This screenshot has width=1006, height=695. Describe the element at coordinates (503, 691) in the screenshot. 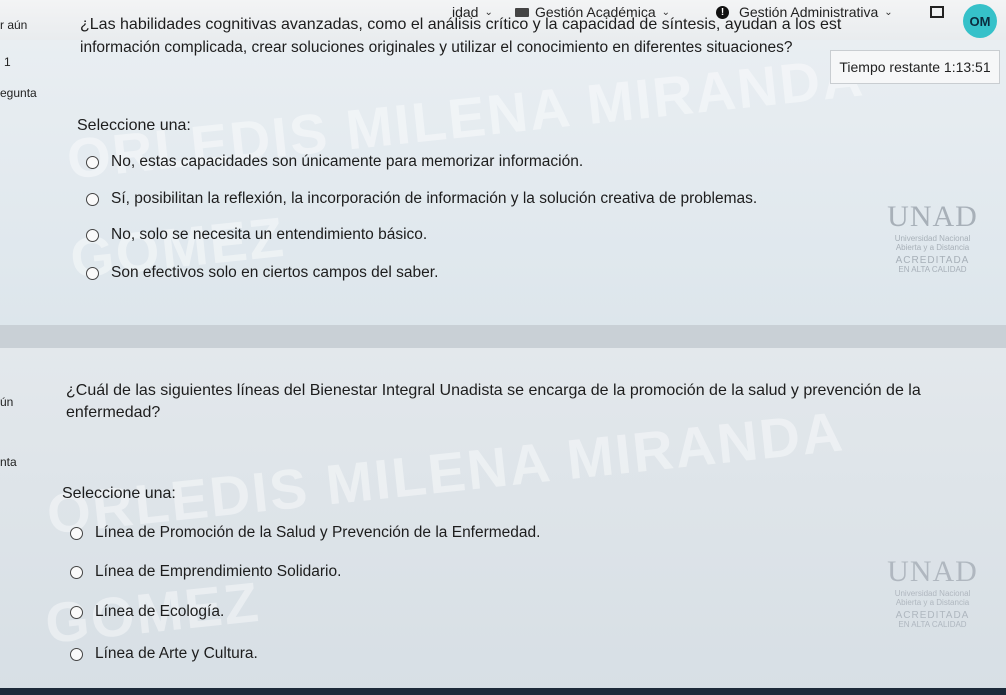

I see `bottom-bar` at that location.